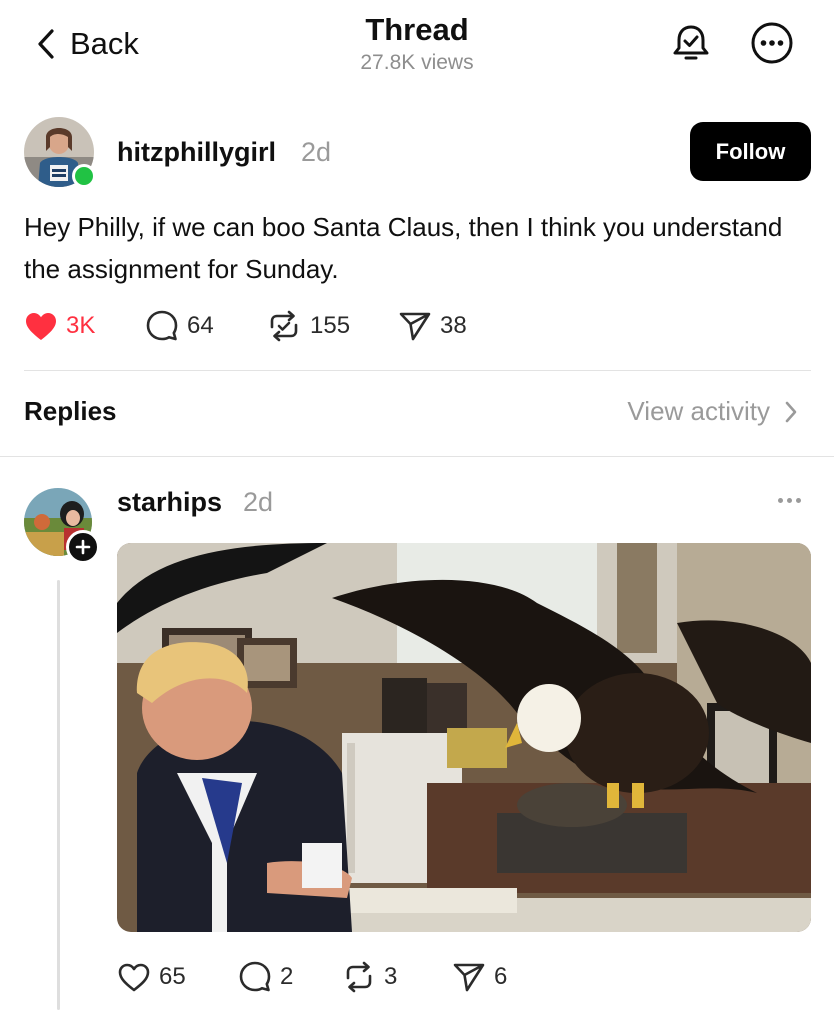 The height and width of the screenshot is (1024, 834). What do you see at coordinates (417, 50) in the screenshot?
I see `top-bar: Back Thread 27.8K views` at bounding box center [417, 50].